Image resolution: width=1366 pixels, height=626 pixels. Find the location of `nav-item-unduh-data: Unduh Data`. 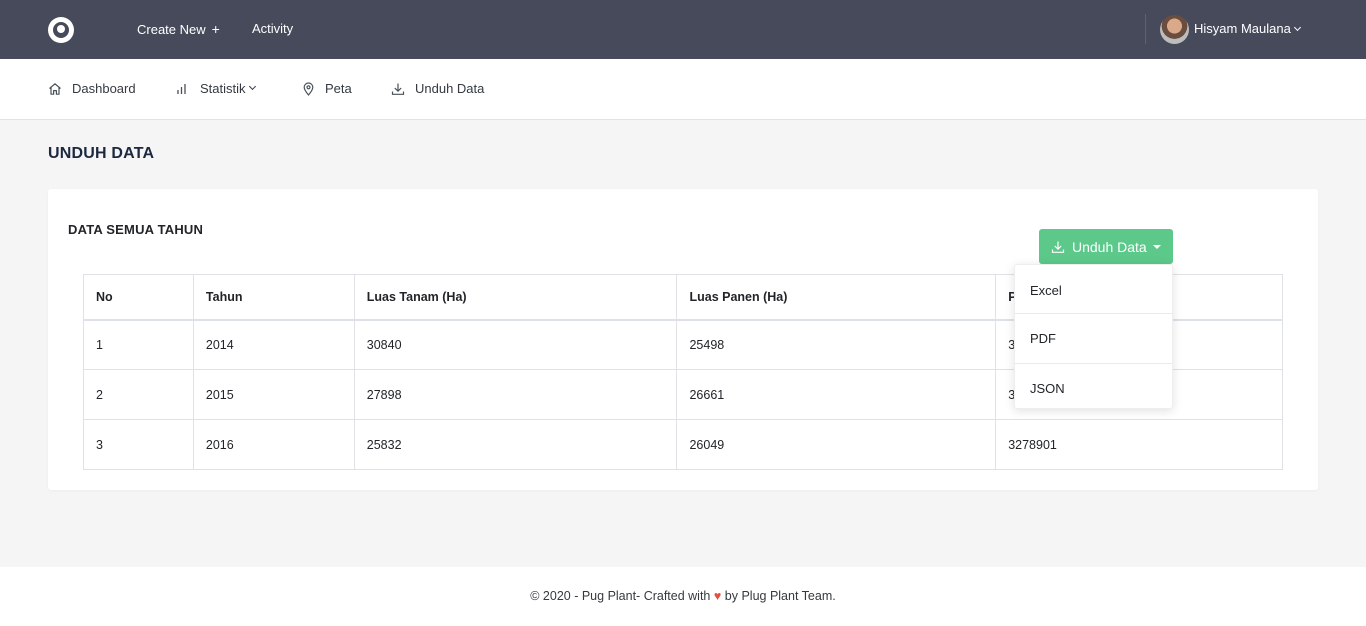

nav-item-unduh-data: Unduh Data is located at coordinates (437, 89).